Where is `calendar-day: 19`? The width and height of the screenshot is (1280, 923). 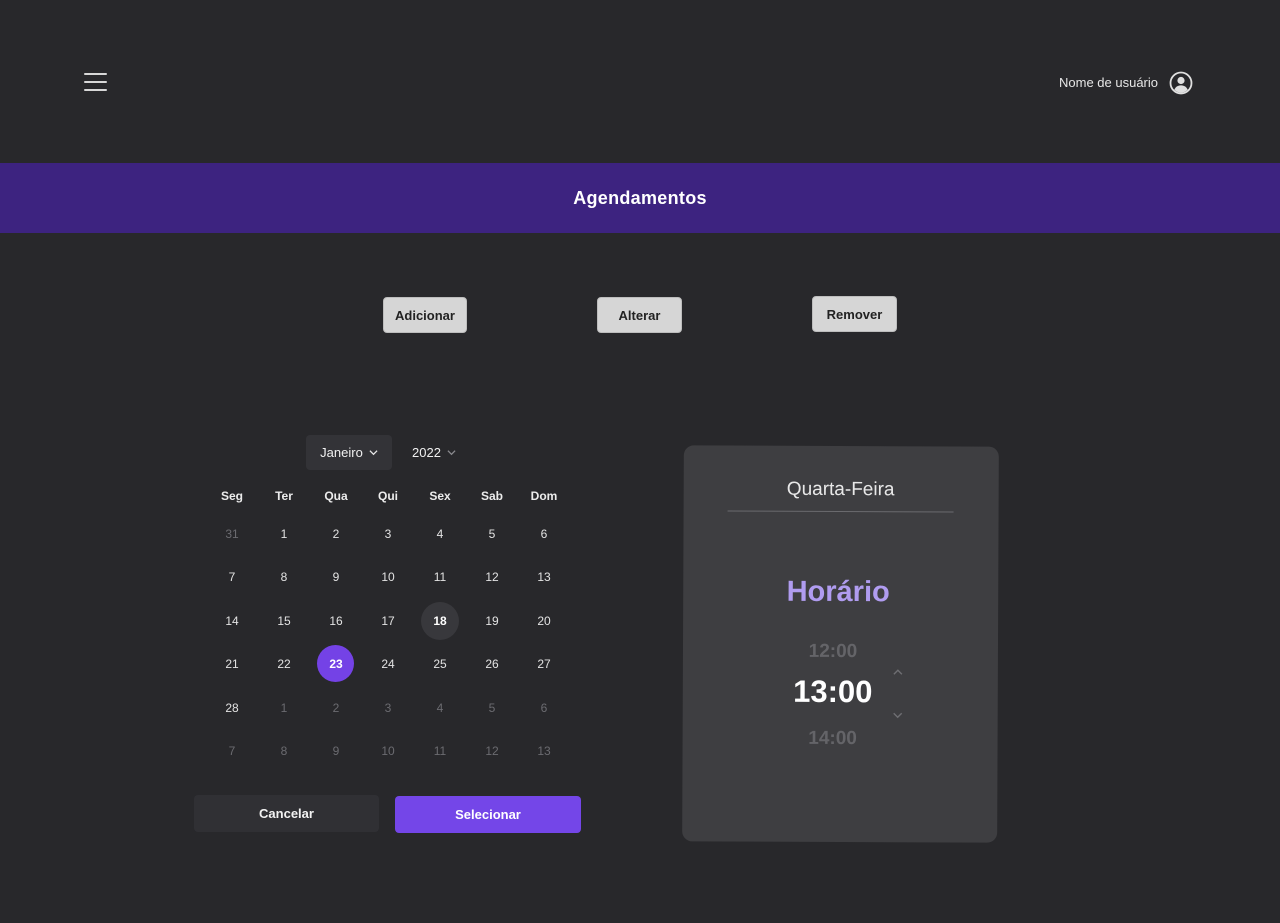 calendar-day: 19 is located at coordinates (492, 621).